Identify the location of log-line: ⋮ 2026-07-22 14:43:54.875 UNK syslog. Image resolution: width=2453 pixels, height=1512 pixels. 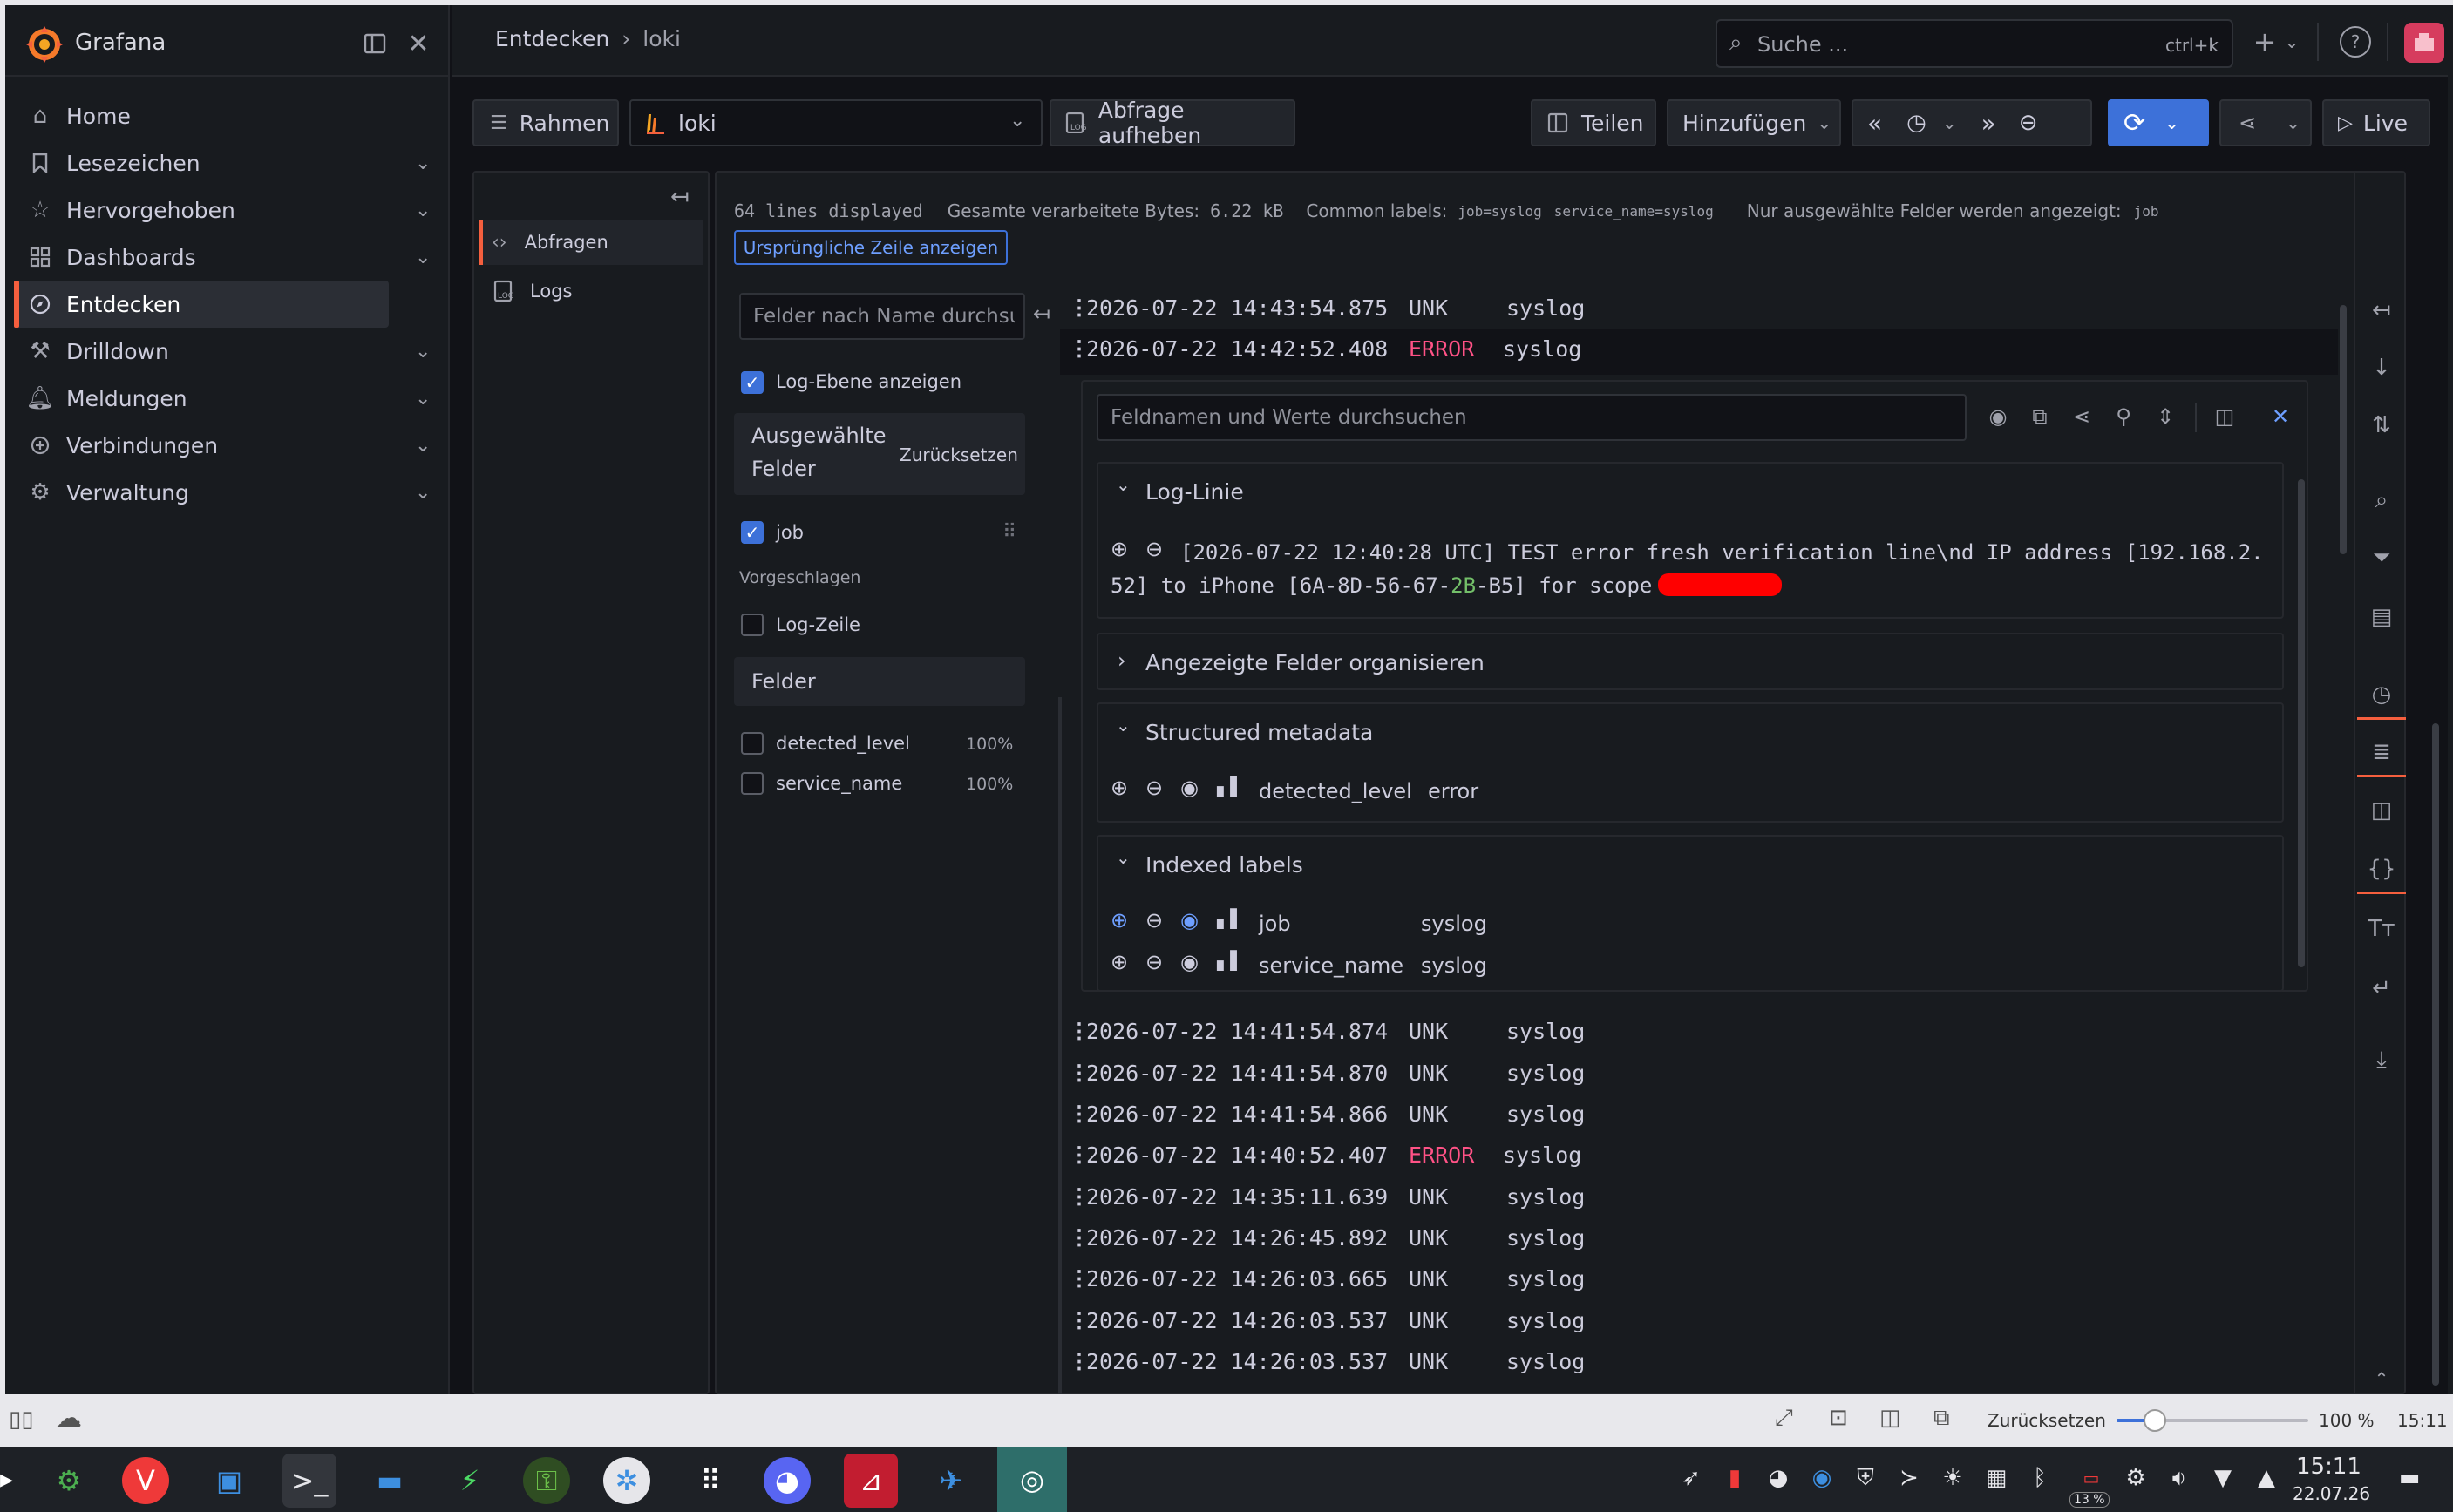
(1327, 308).